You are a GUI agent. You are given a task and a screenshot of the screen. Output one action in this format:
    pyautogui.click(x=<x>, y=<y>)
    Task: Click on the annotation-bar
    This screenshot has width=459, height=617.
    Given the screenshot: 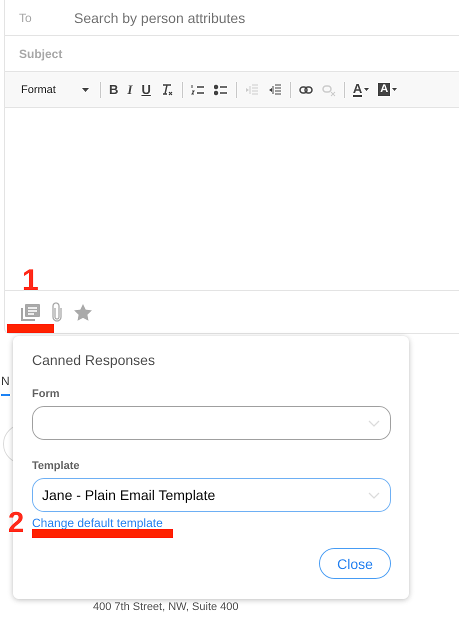 What is the action you would take?
    pyautogui.click(x=30, y=328)
    